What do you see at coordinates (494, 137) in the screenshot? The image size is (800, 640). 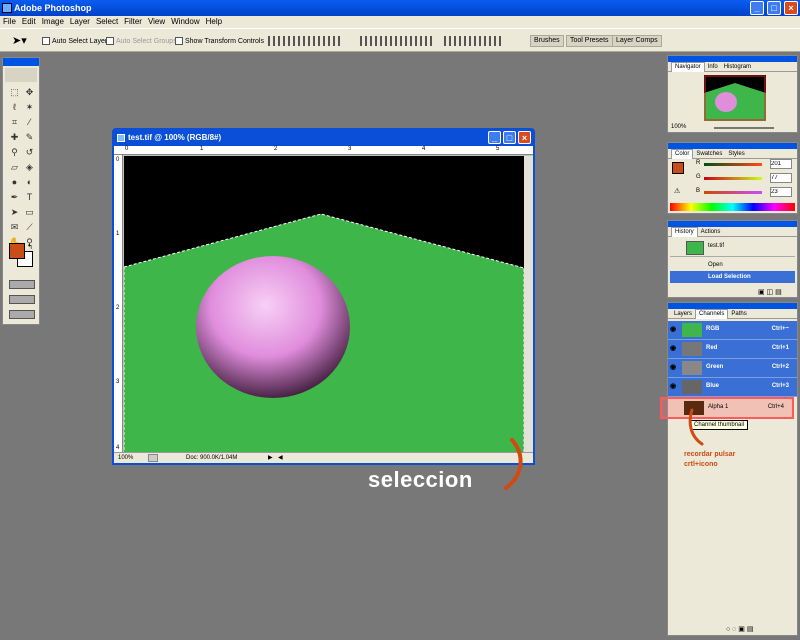 I see `doc-minimize-button: _` at bounding box center [494, 137].